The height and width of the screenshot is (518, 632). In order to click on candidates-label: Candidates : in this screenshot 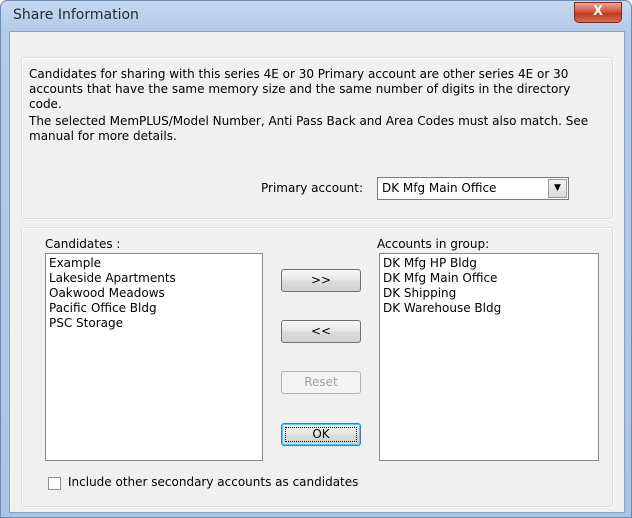, I will do `click(83, 244)`.